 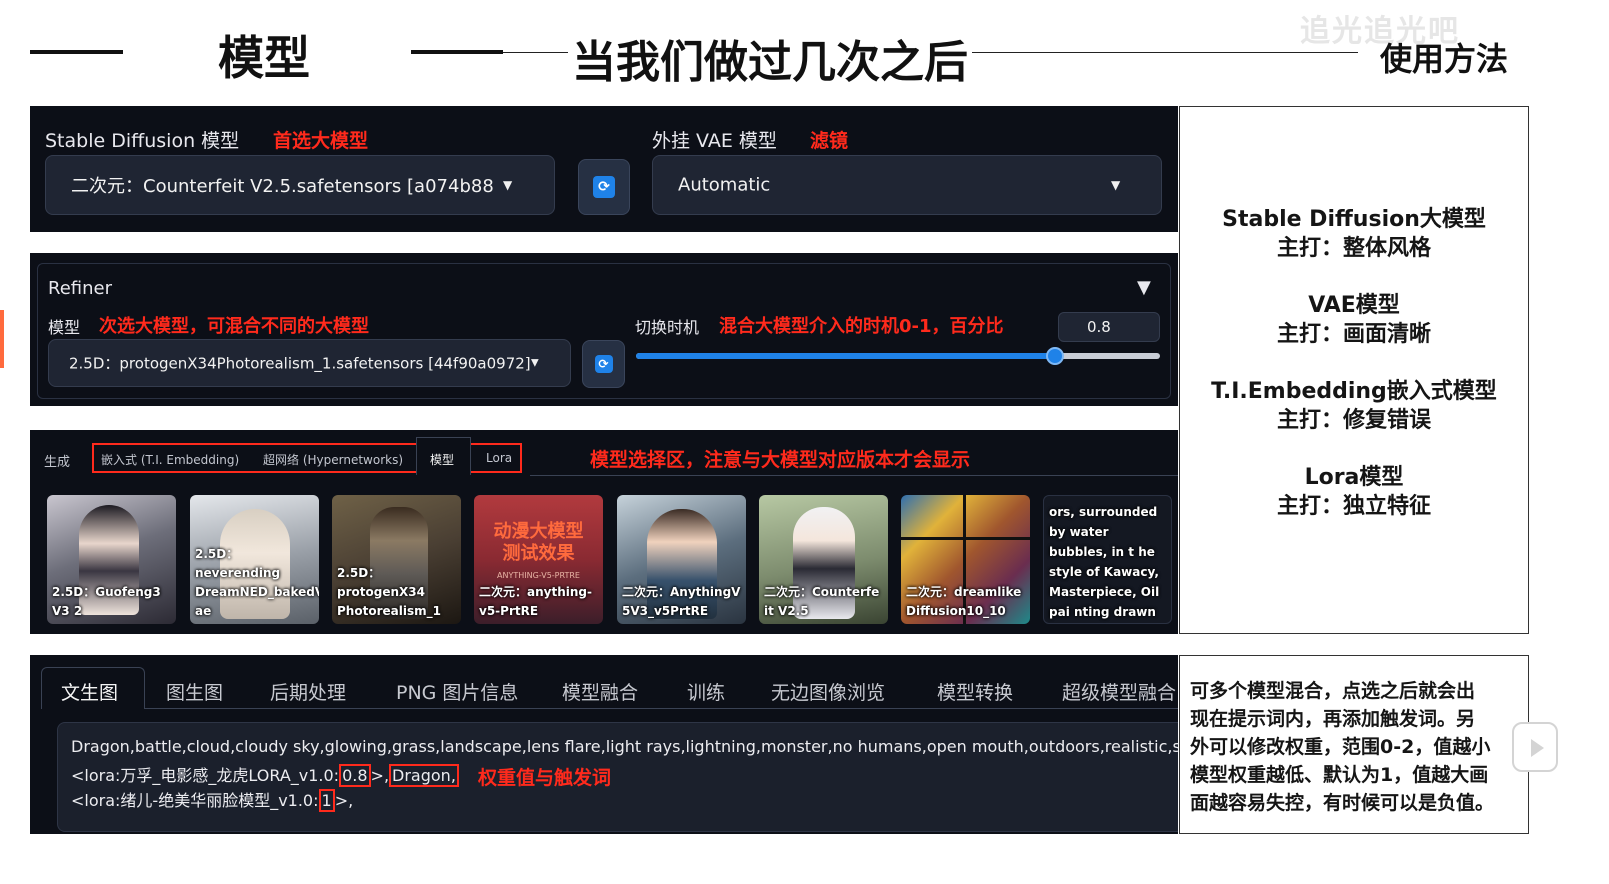 What do you see at coordinates (205, 775) in the screenshot?
I see `lora-tag-1: <lora:万孚_电影感_龙虎LORA_v1.0:` at bounding box center [205, 775].